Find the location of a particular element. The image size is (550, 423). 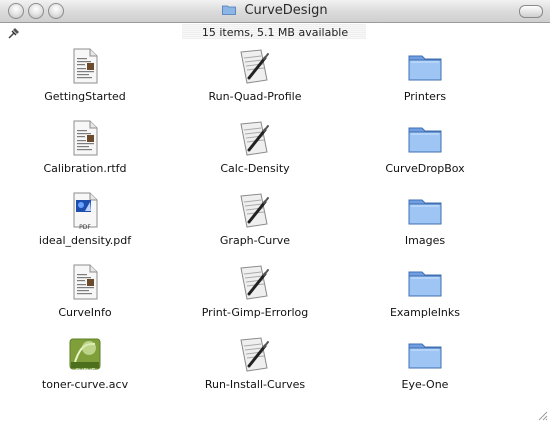

file-item: Images is located at coordinates (425, 218).